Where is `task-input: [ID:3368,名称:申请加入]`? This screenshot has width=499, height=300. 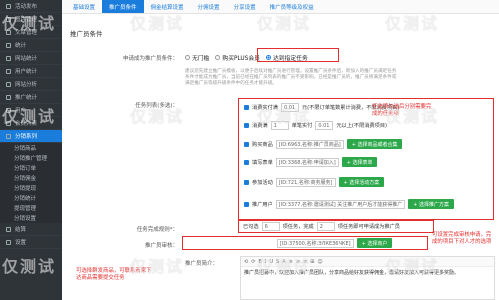 task-input: [ID:3368,名称:申请加入] is located at coordinates (307, 162).